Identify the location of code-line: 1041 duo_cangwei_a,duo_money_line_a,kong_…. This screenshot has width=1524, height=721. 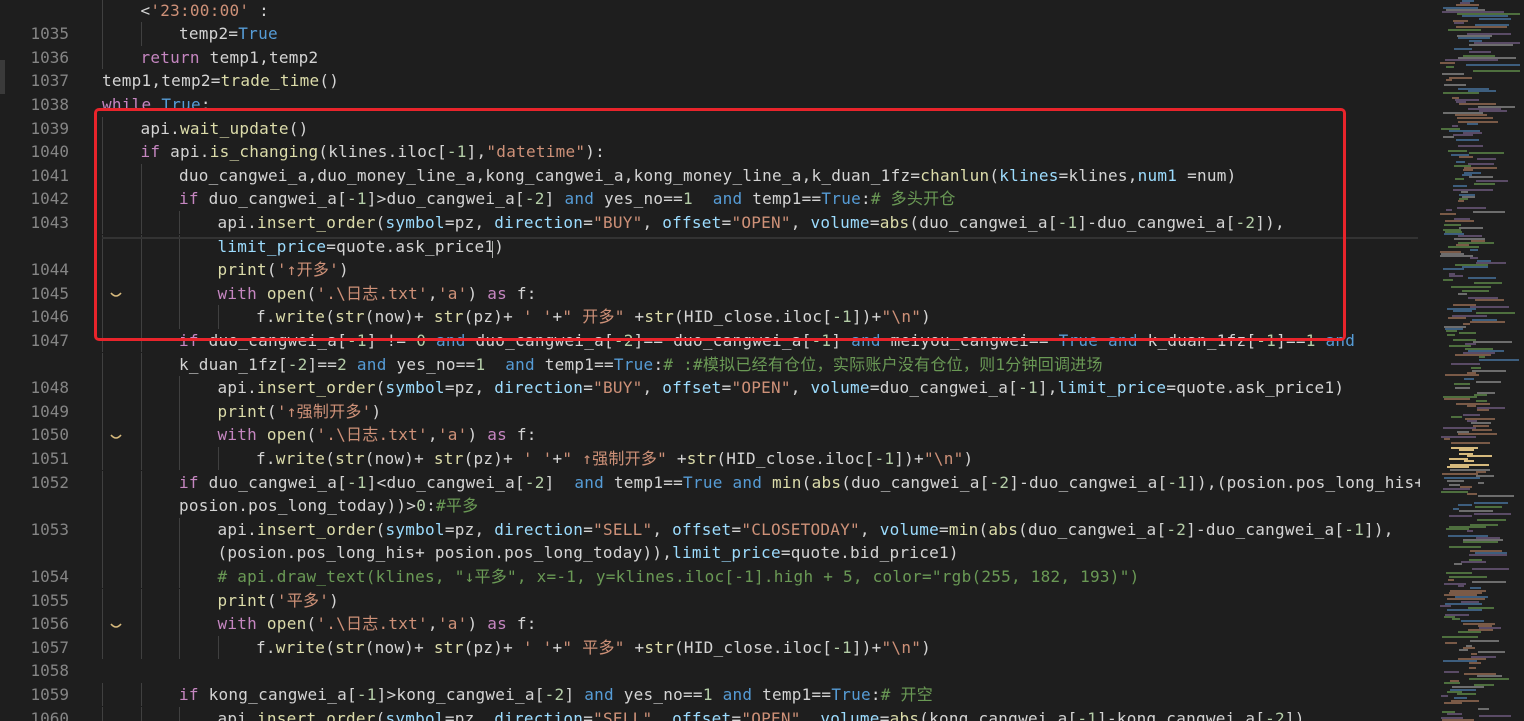
(710, 175).